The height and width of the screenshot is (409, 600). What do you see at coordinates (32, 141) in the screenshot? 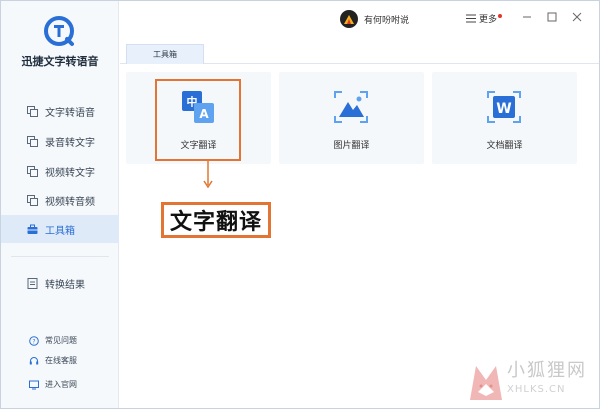
I see `recording-to-text-icon` at bounding box center [32, 141].